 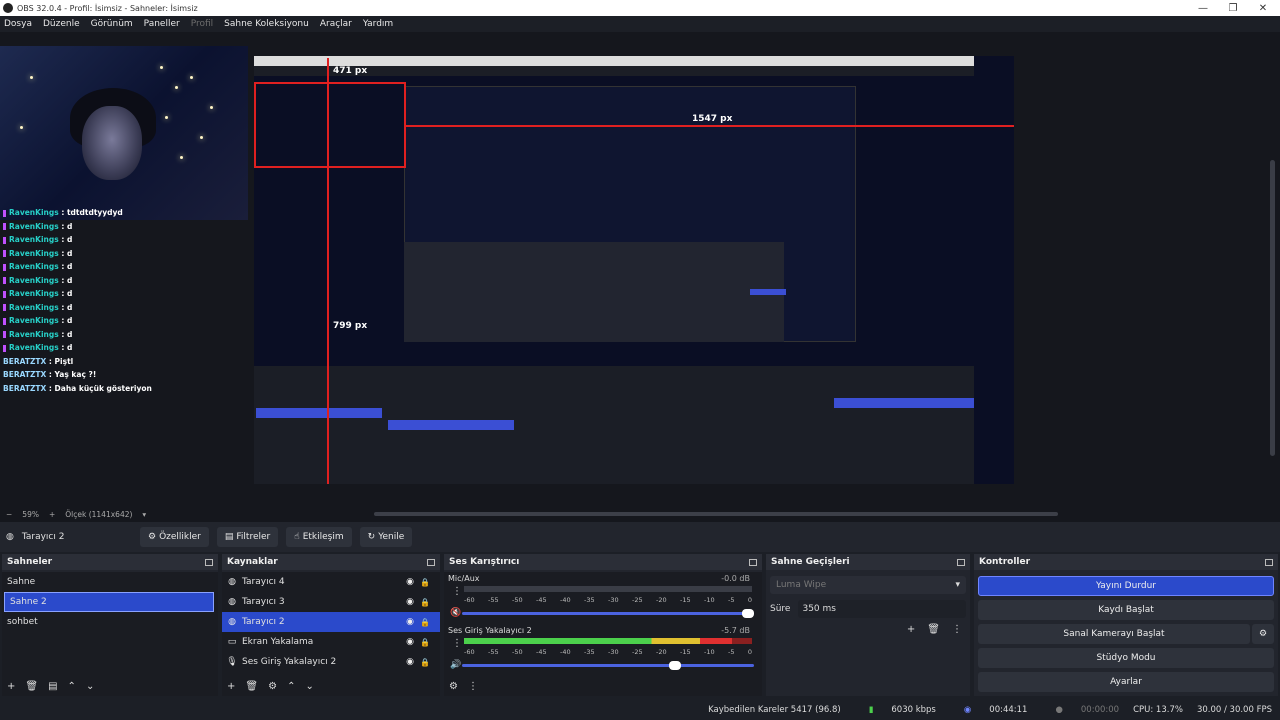 What do you see at coordinates (52, 514) in the screenshot?
I see `zoom-in-button: +` at bounding box center [52, 514].